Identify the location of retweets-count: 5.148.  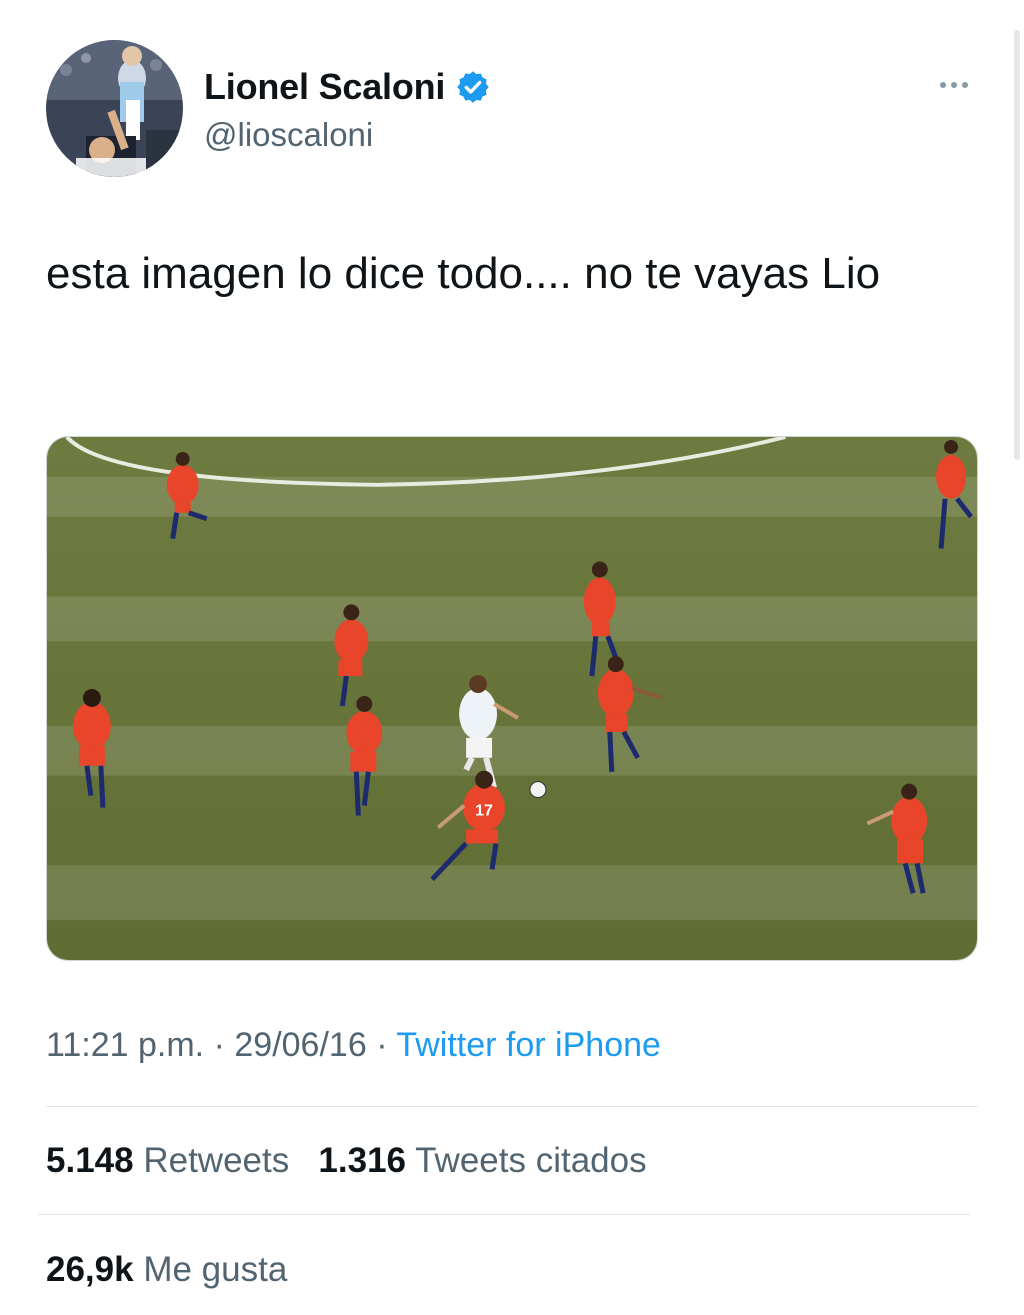
(90, 1160).